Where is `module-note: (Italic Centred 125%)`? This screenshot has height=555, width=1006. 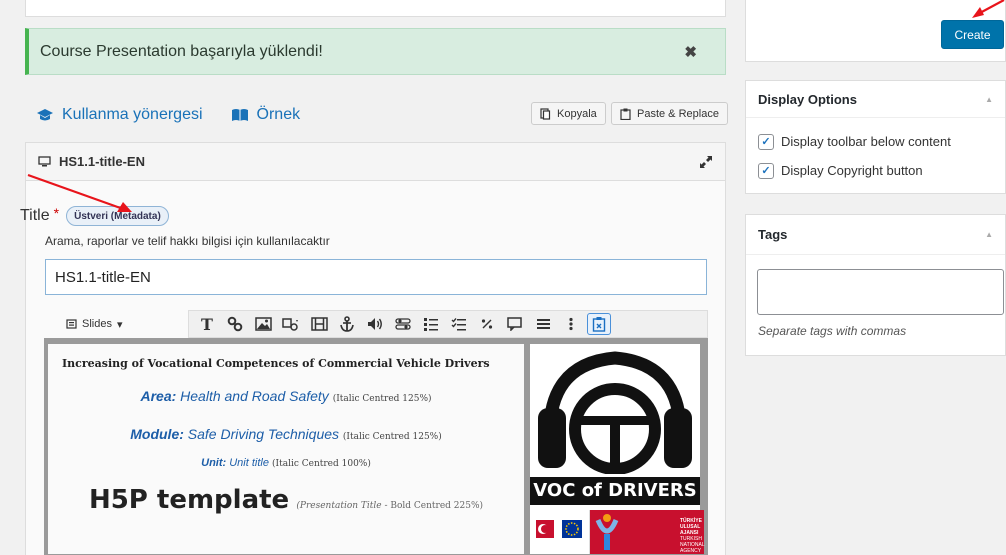 module-note: (Italic Centred 125%) is located at coordinates (392, 437).